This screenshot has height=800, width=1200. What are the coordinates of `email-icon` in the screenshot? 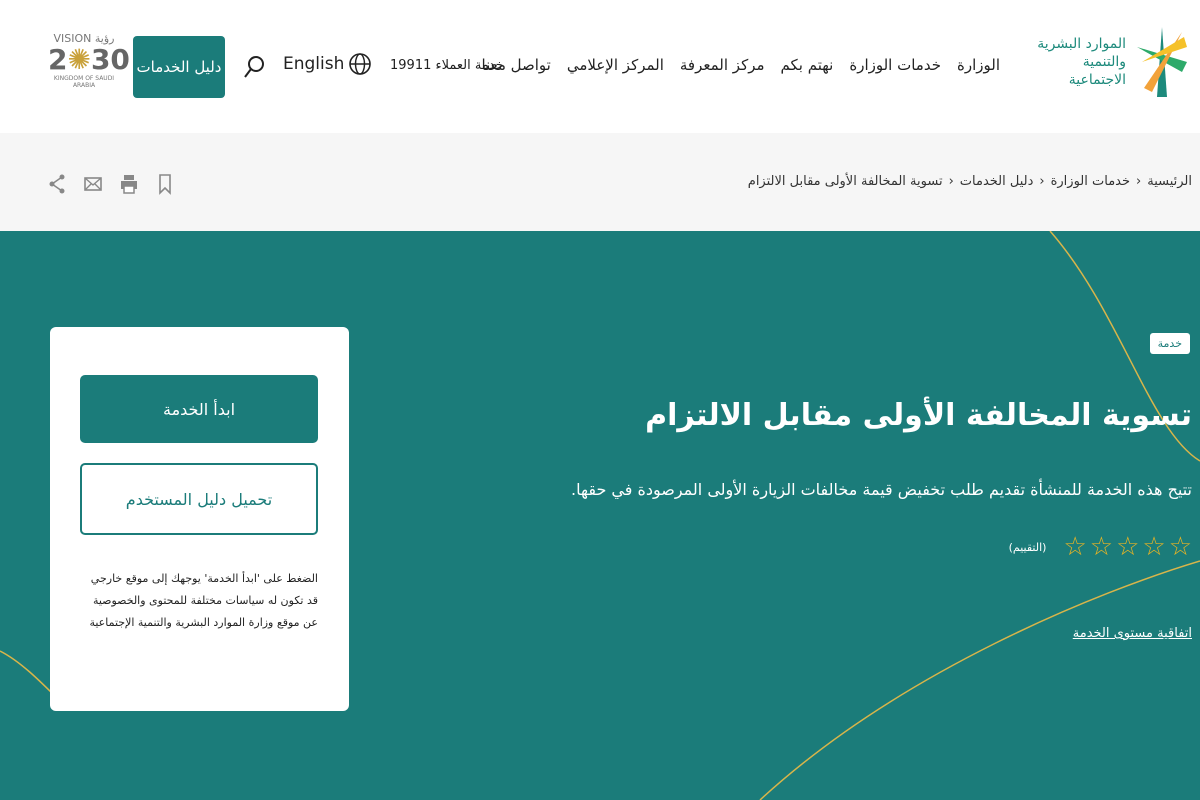 It's located at (93, 184).